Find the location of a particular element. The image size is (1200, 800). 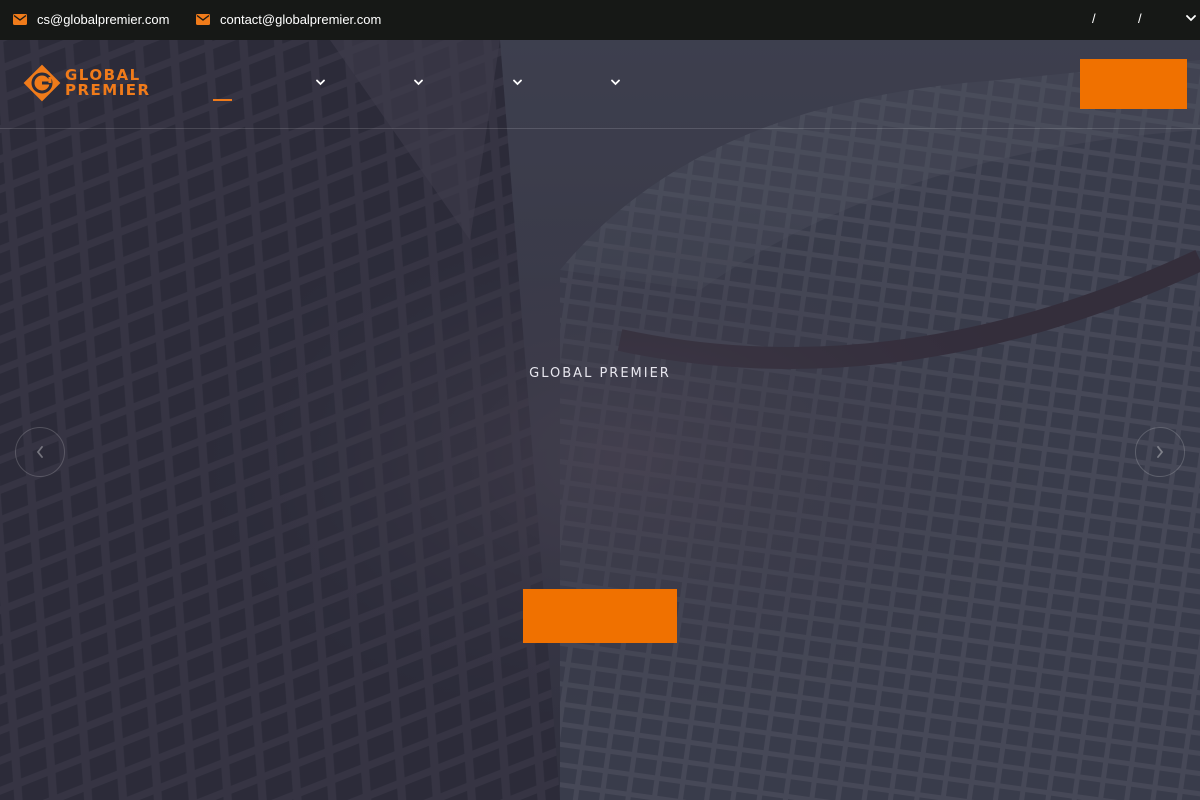

email-text: cs@globalpremier.com is located at coordinates (103, 19).